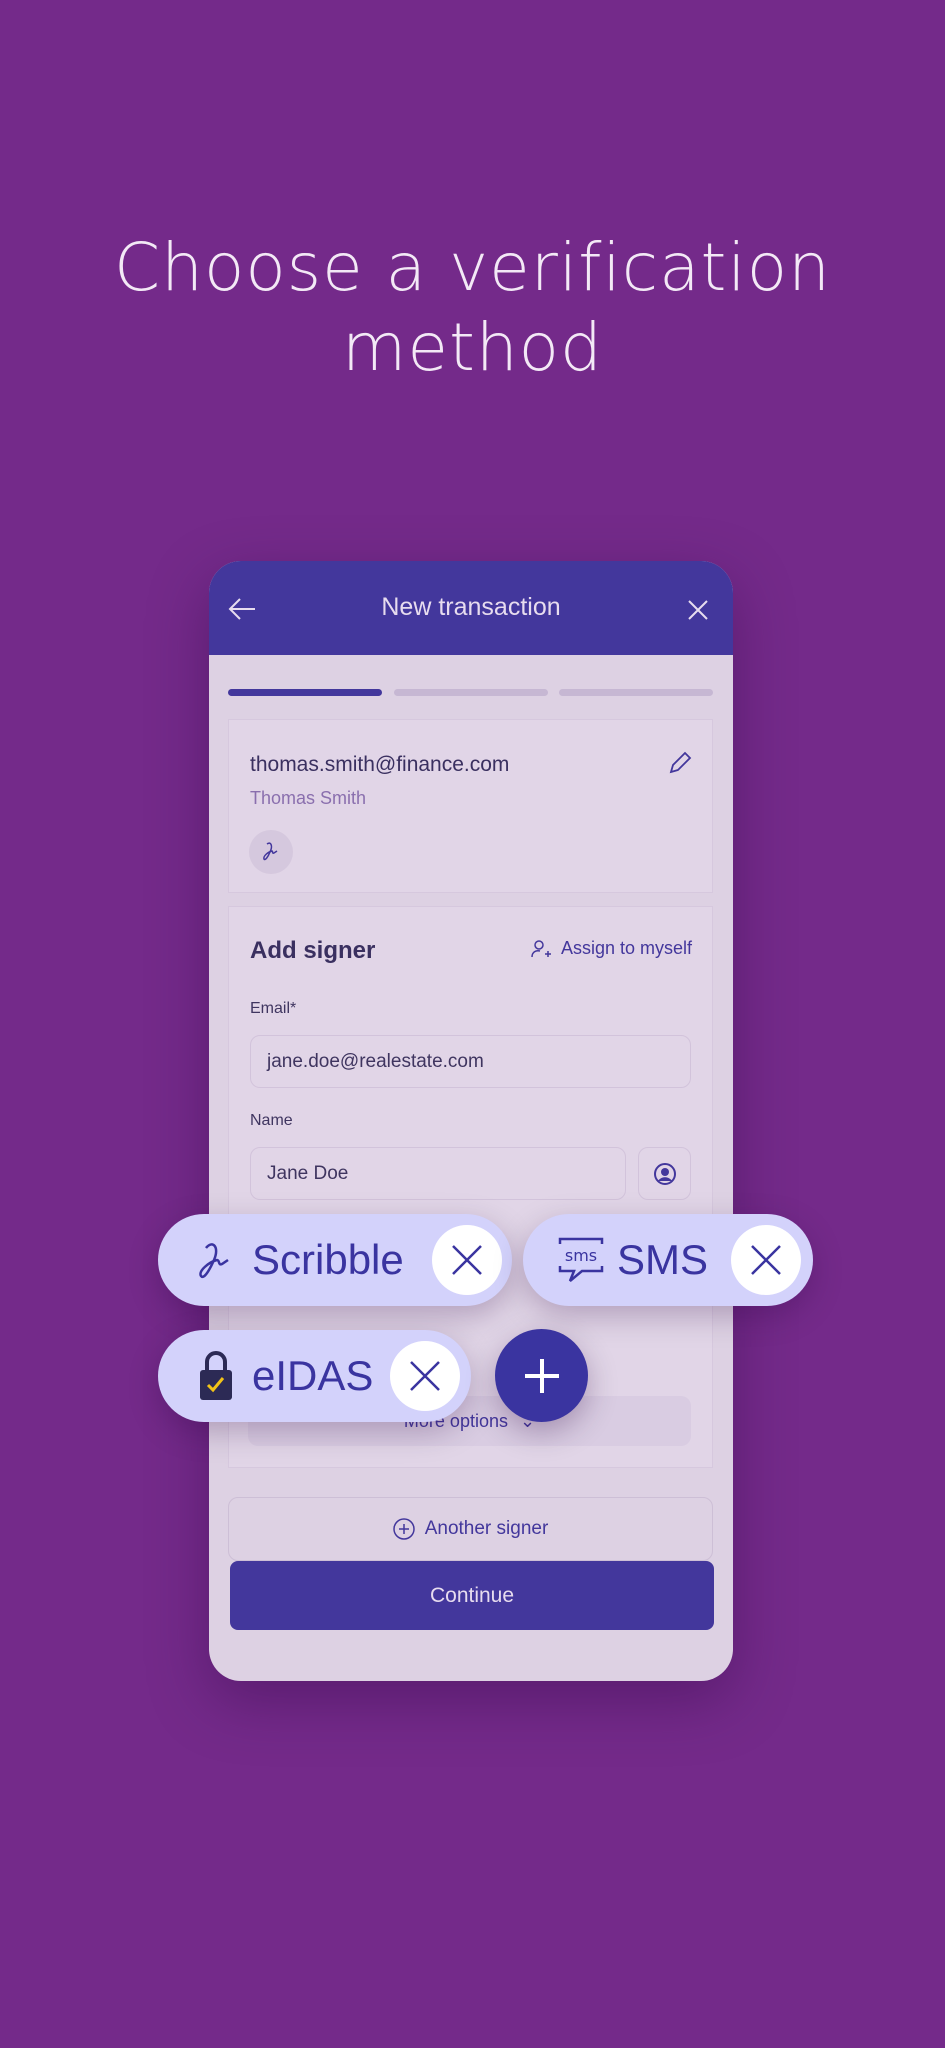  I want to click on app-header: New transaction, so click(471, 608).